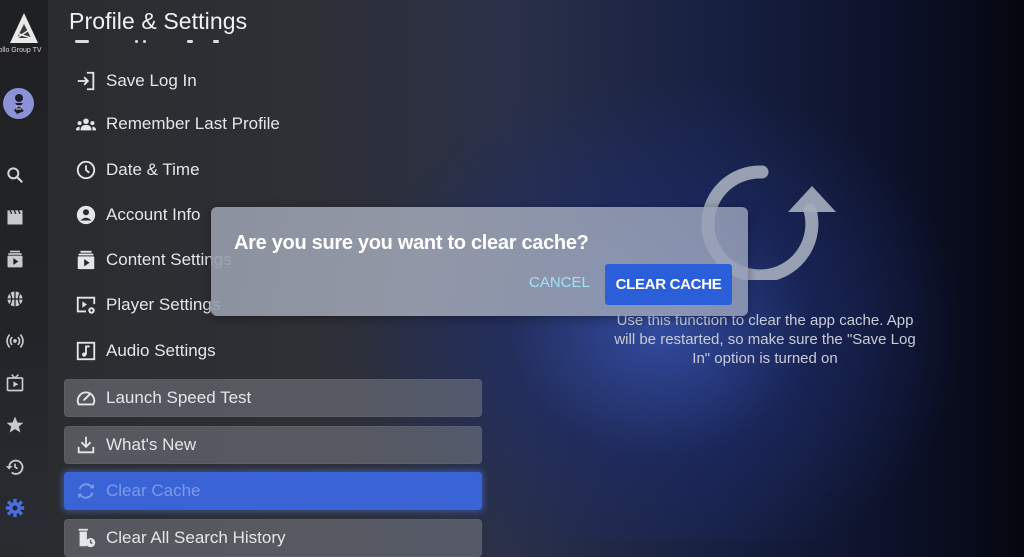 The width and height of the screenshot is (1024, 557). Describe the element at coordinates (15, 341) in the screenshot. I see `live-icon` at that location.